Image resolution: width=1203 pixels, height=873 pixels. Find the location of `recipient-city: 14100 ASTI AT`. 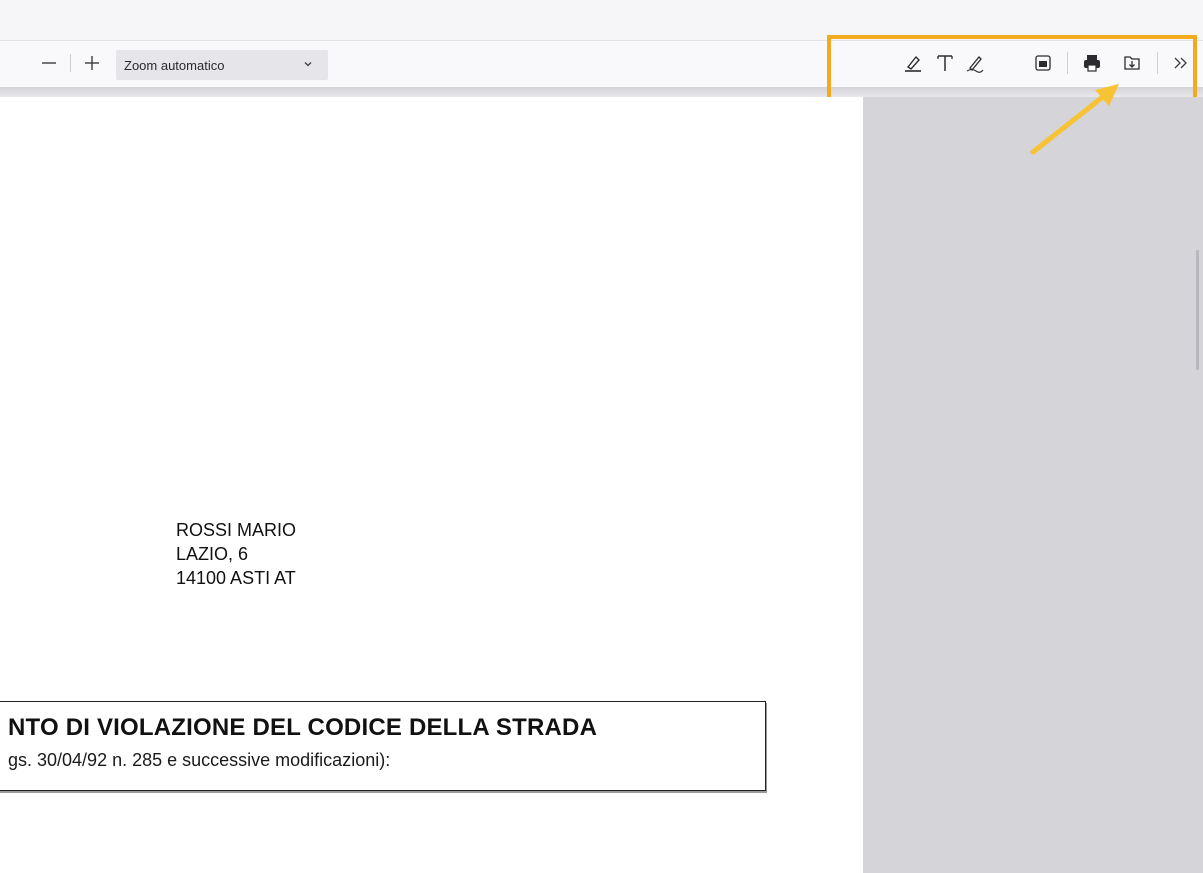

recipient-city: 14100 ASTI AT is located at coordinates (236, 578).